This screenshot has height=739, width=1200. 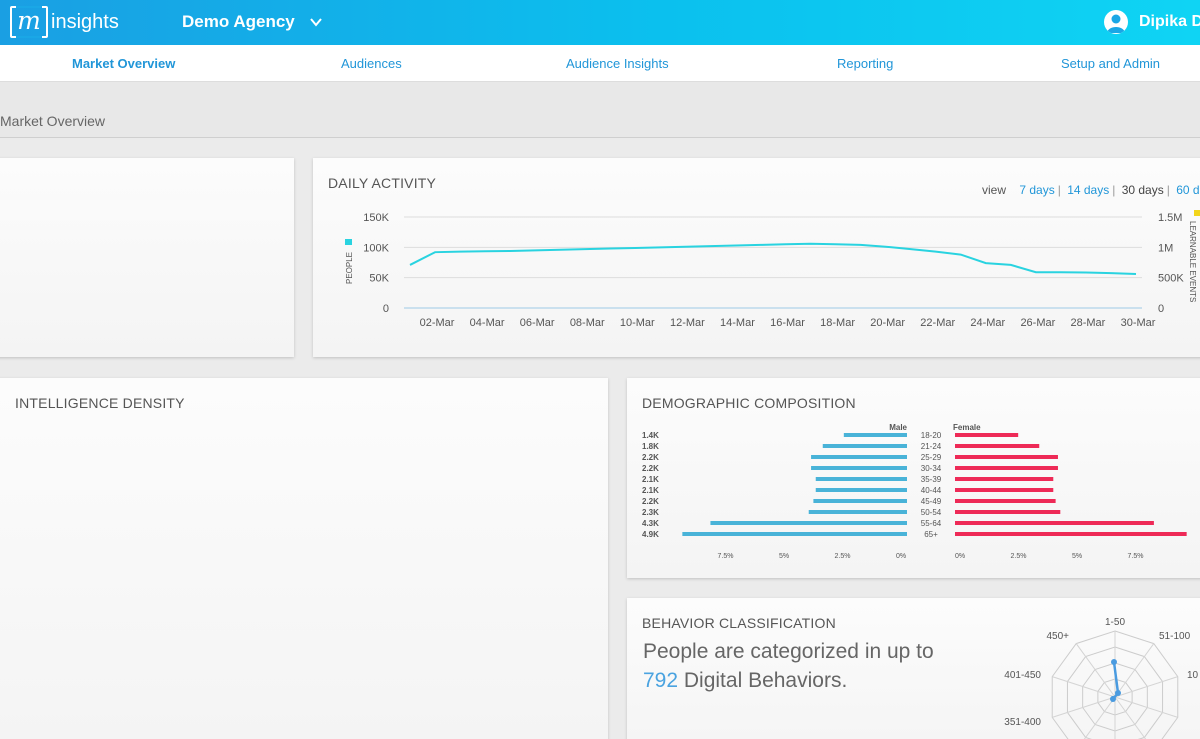 I want to click on logo-wordmark: insights, so click(x=85, y=21).